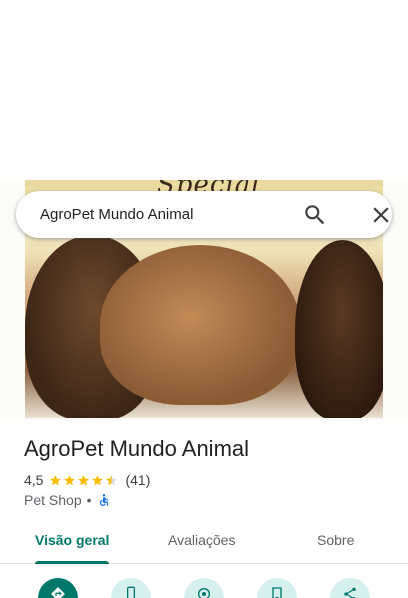 The height and width of the screenshot is (598, 408). I want to click on star-rating, so click(84, 480).